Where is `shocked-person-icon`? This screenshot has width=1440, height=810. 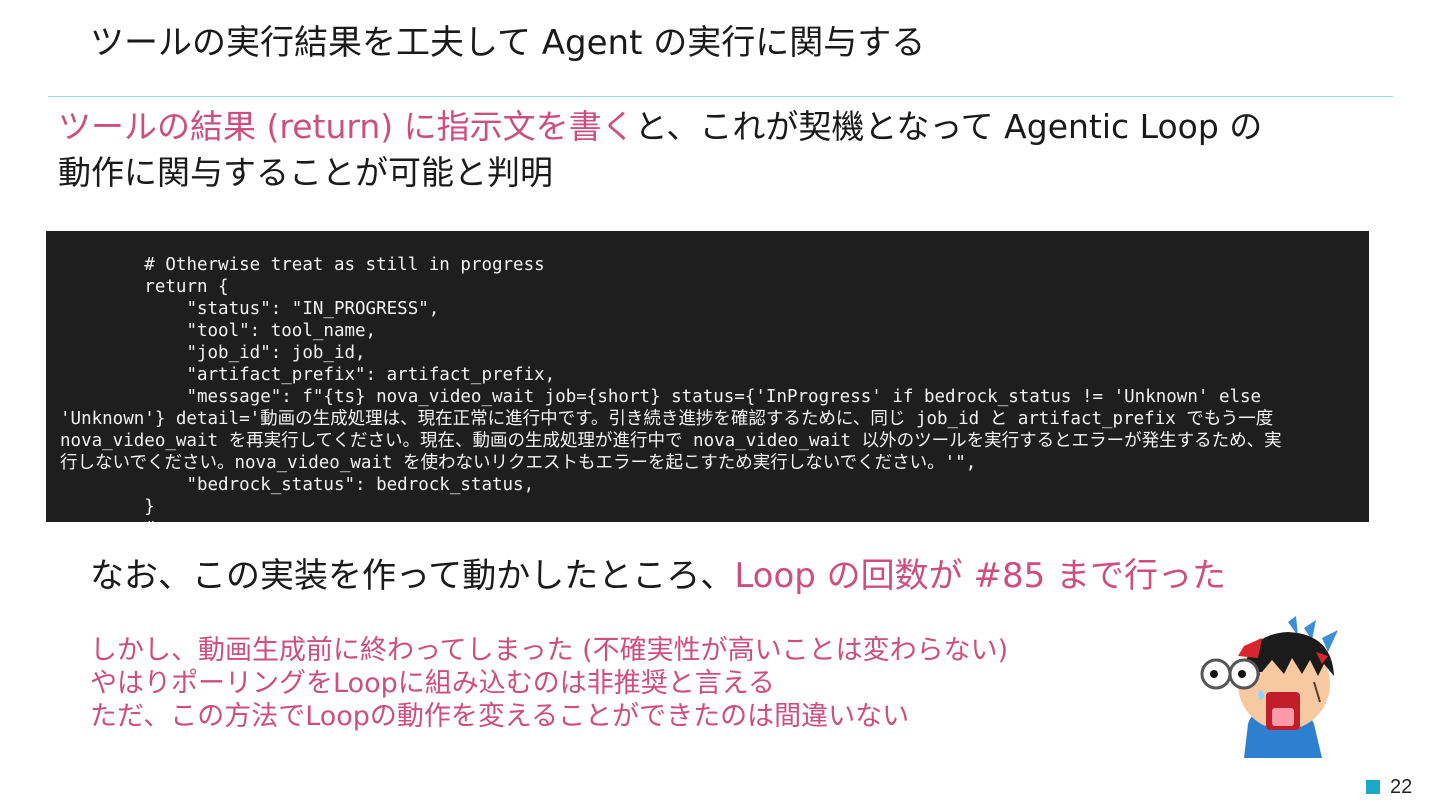
shocked-person-icon is located at coordinates (1269, 687).